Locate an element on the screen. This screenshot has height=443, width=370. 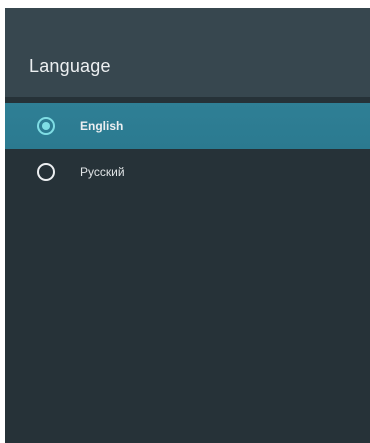
language-option-label: English is located at coordinates (102, 126).